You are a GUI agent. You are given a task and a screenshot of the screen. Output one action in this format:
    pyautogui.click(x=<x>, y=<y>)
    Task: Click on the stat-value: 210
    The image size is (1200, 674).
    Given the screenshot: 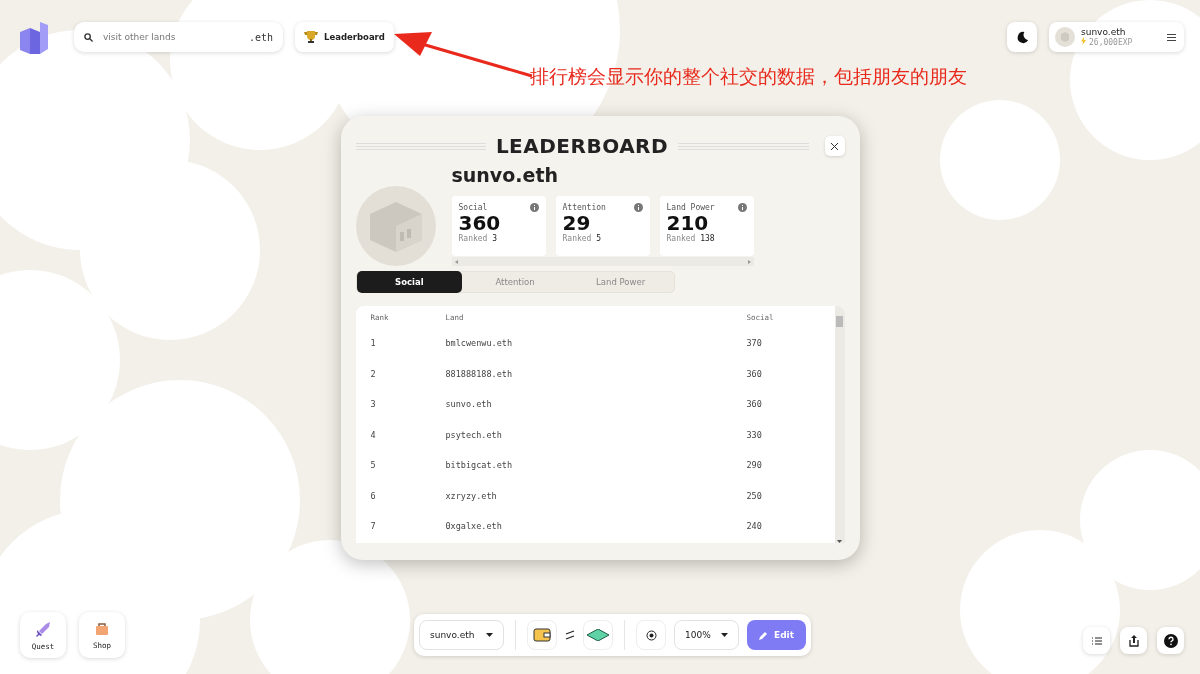 What is the action you would take?
    pyautogui.click(x=687, y=223)
    